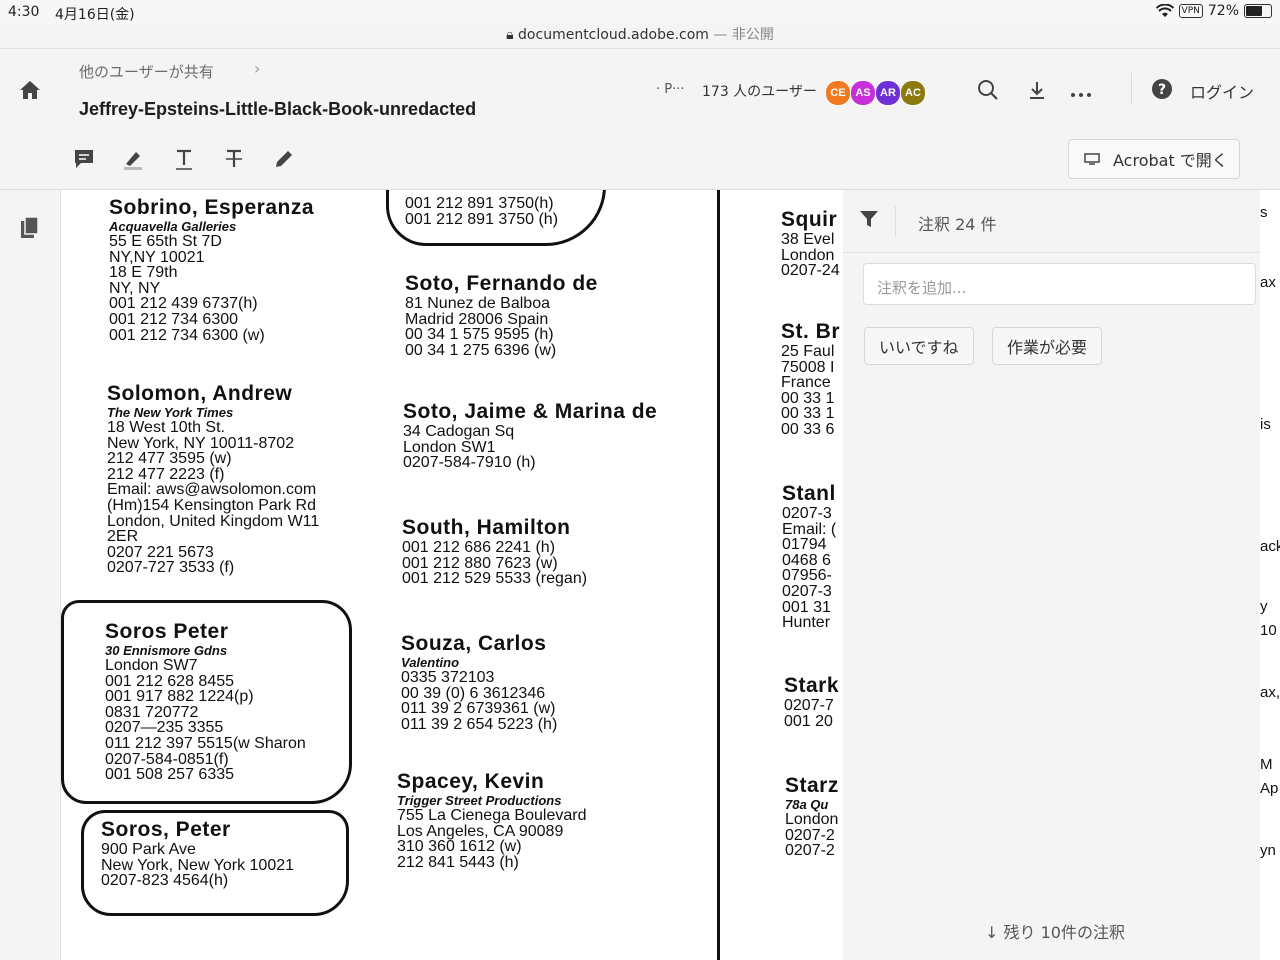 This screenshot has height=960, width=1280. What do you see at coordinates (812, 685) in the screenshot?
I see `contact-name: Stark` at bounding box center [812, 685].